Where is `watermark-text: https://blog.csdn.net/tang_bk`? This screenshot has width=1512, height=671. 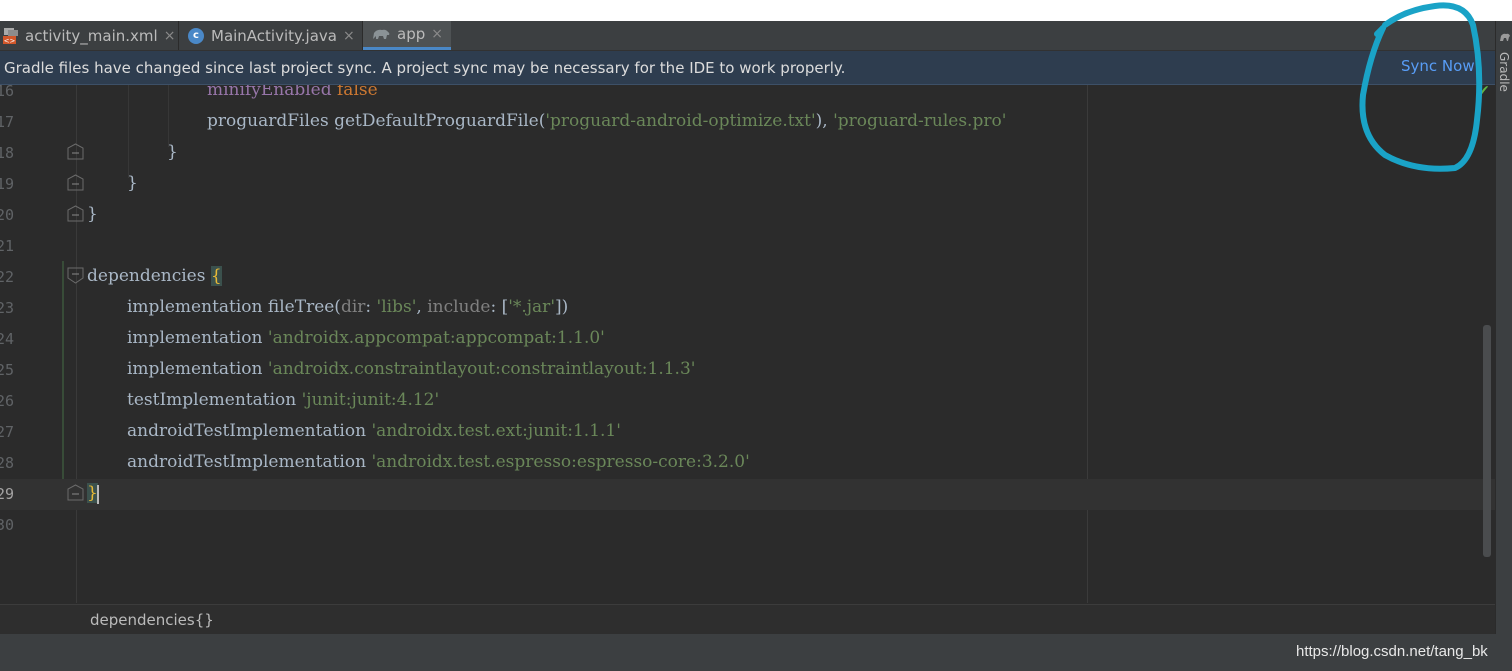
watermark-text: https://blog.csdn.net/tang_bk is located at coordinates (1392, 651).